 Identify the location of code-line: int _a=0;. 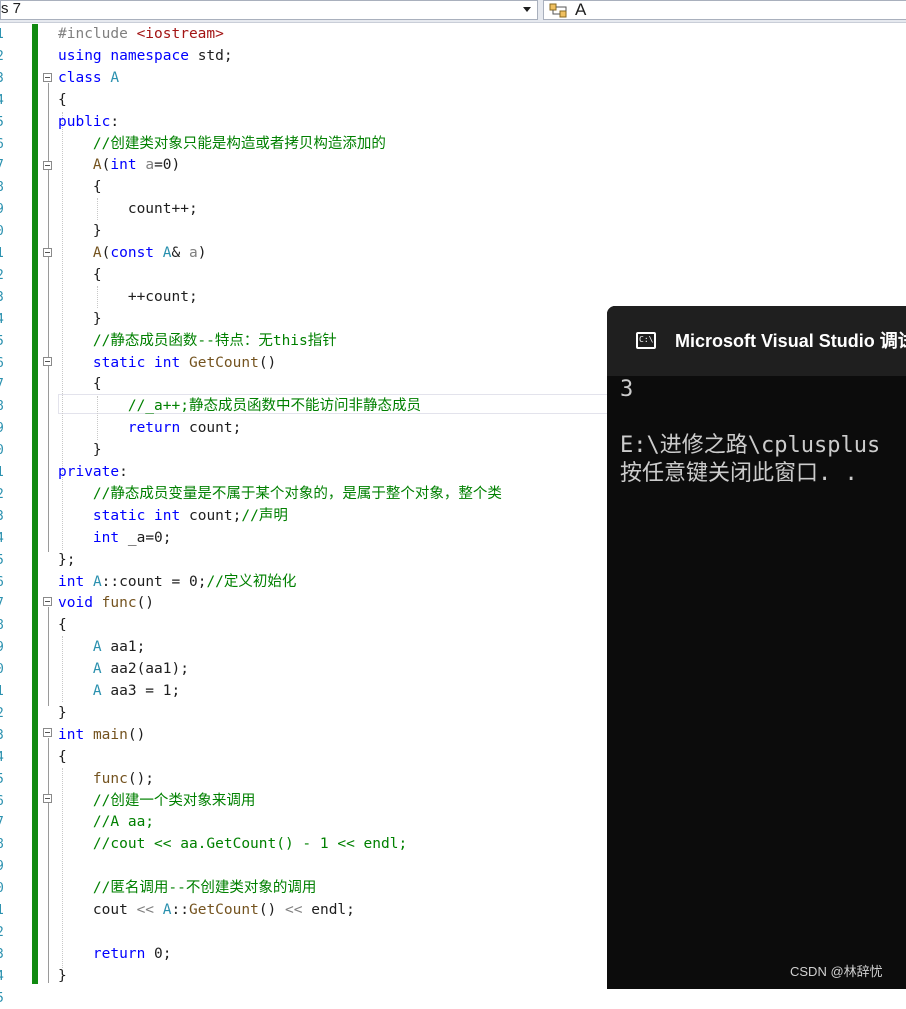
(115, 538).